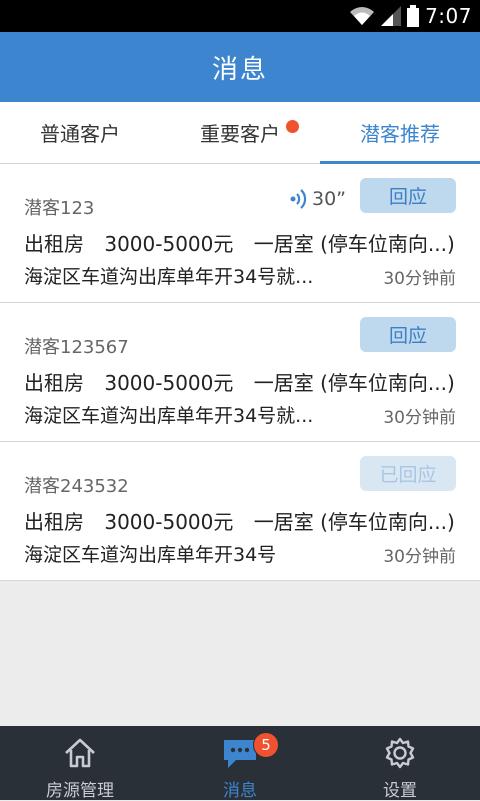 Image resolution: width=480 pixels, height=801 pixels. I want to click on nav-property-management: 房源管理, so click(80, 763).